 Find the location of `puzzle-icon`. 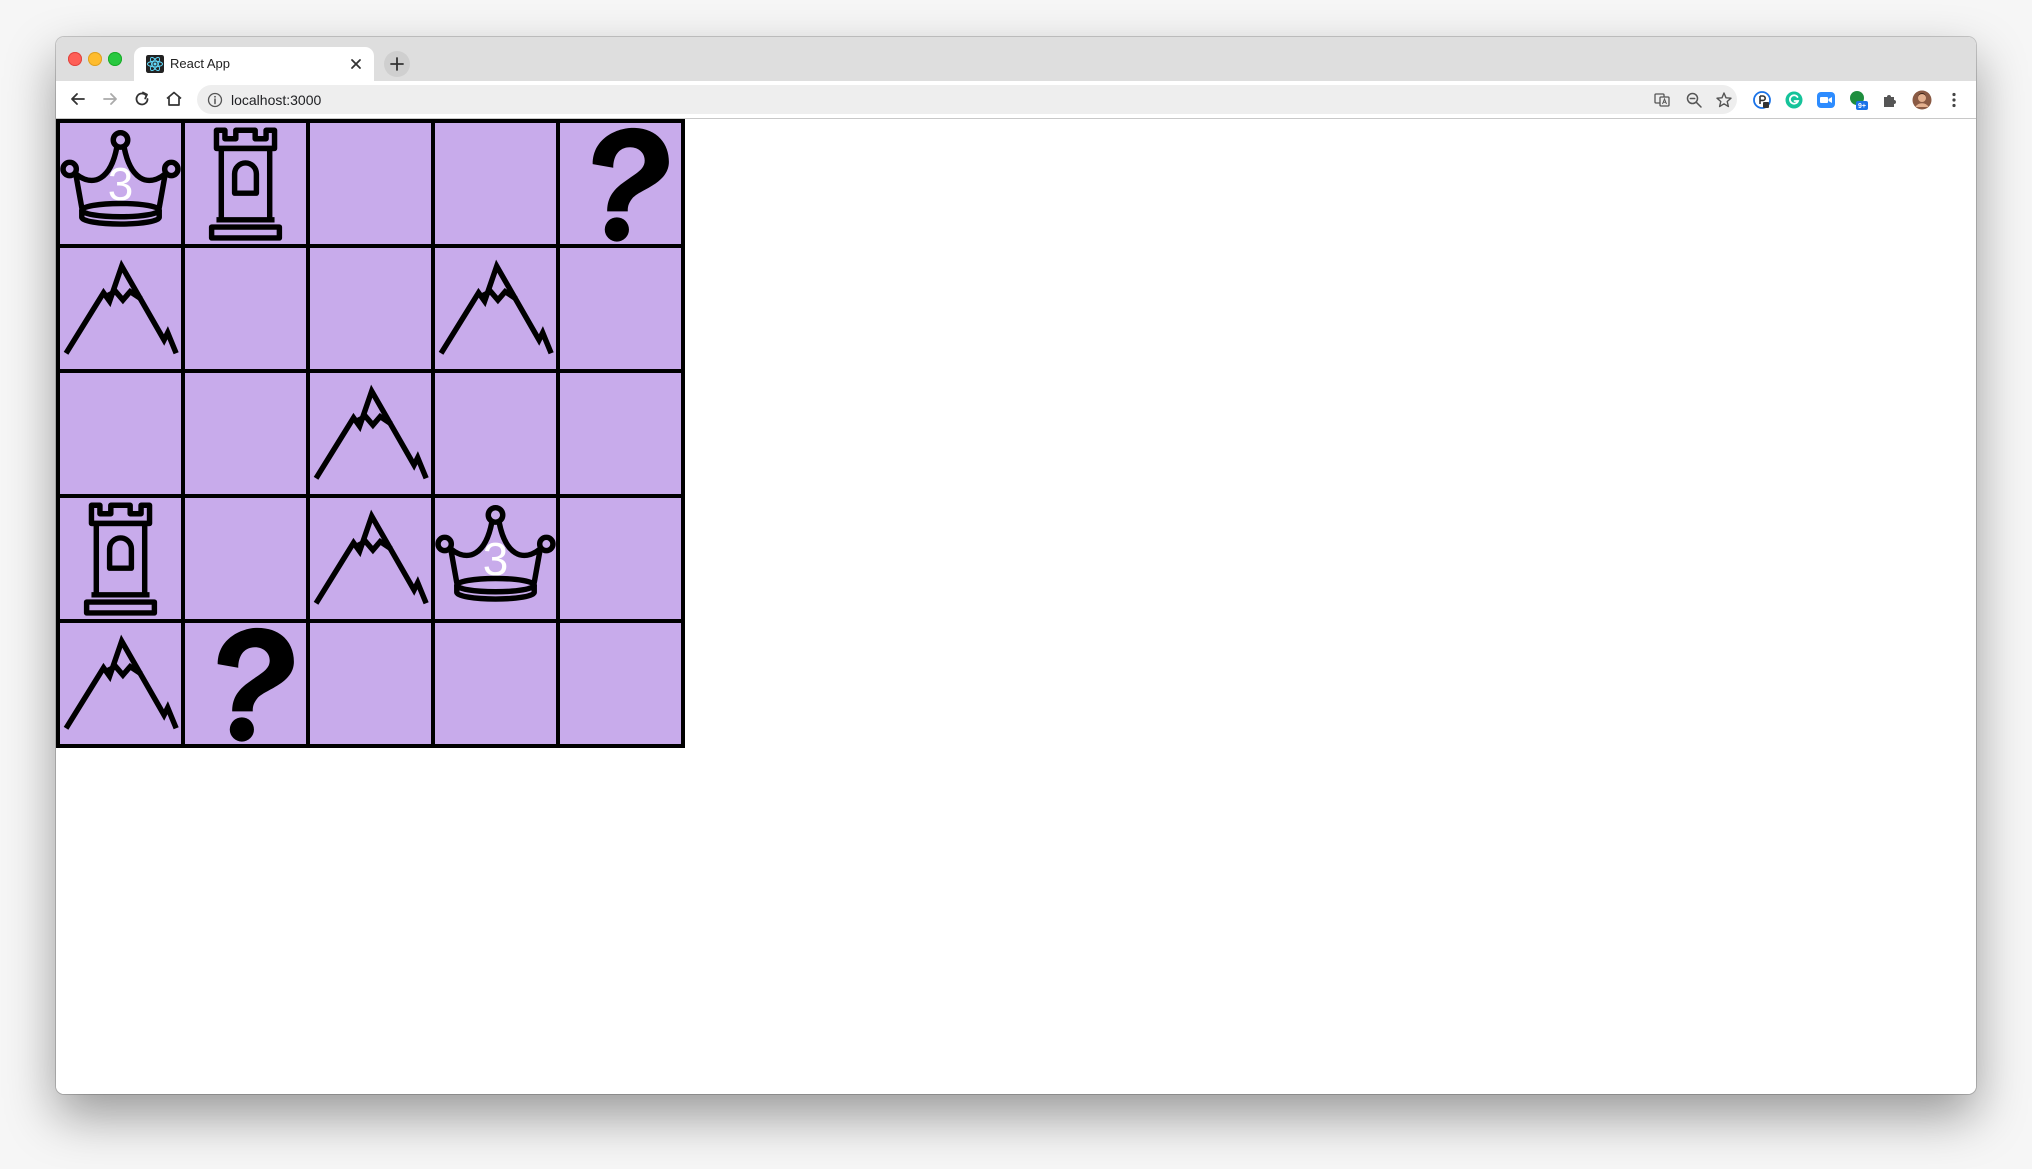

puzzle-icon is located at coordinates (1890, 100).